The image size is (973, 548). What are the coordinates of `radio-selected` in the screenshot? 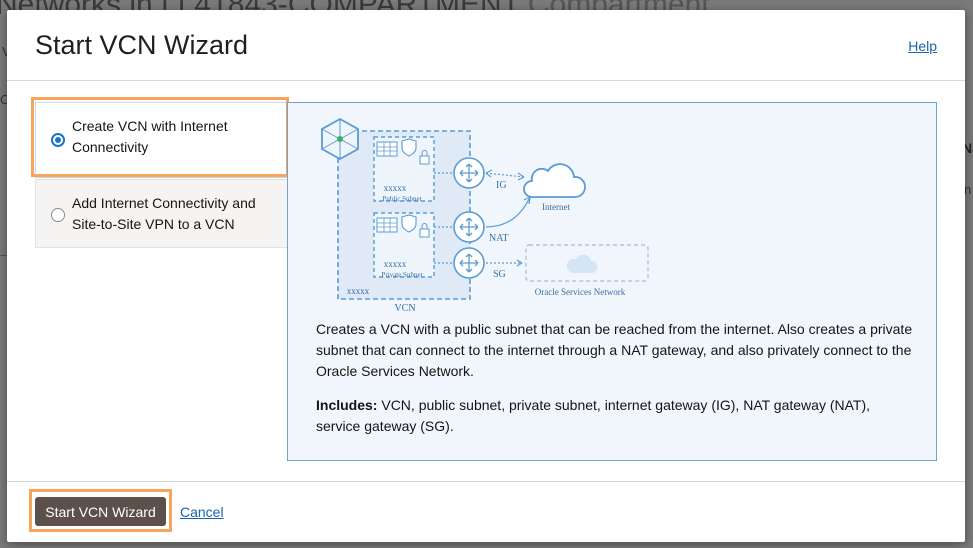 It's located at (58, 140).